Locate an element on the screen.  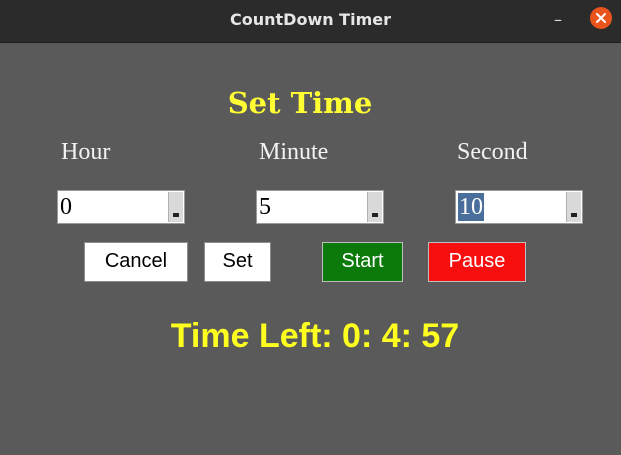
hour-value: 0 is located at coordinates (66, 207).